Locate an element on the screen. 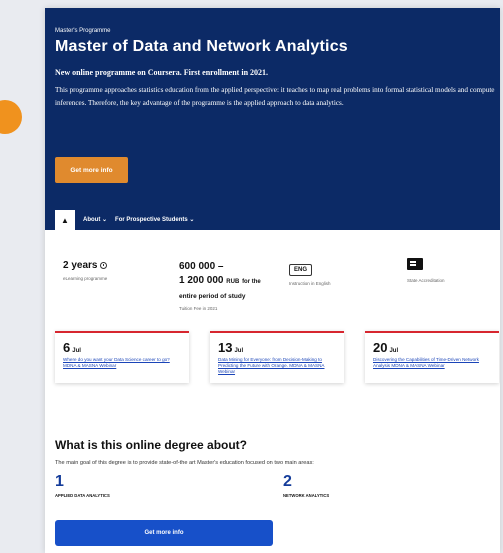 The width and height of the screenshot is (503, 553). language-label: Instruction in English is located at coordinates (310, 283).